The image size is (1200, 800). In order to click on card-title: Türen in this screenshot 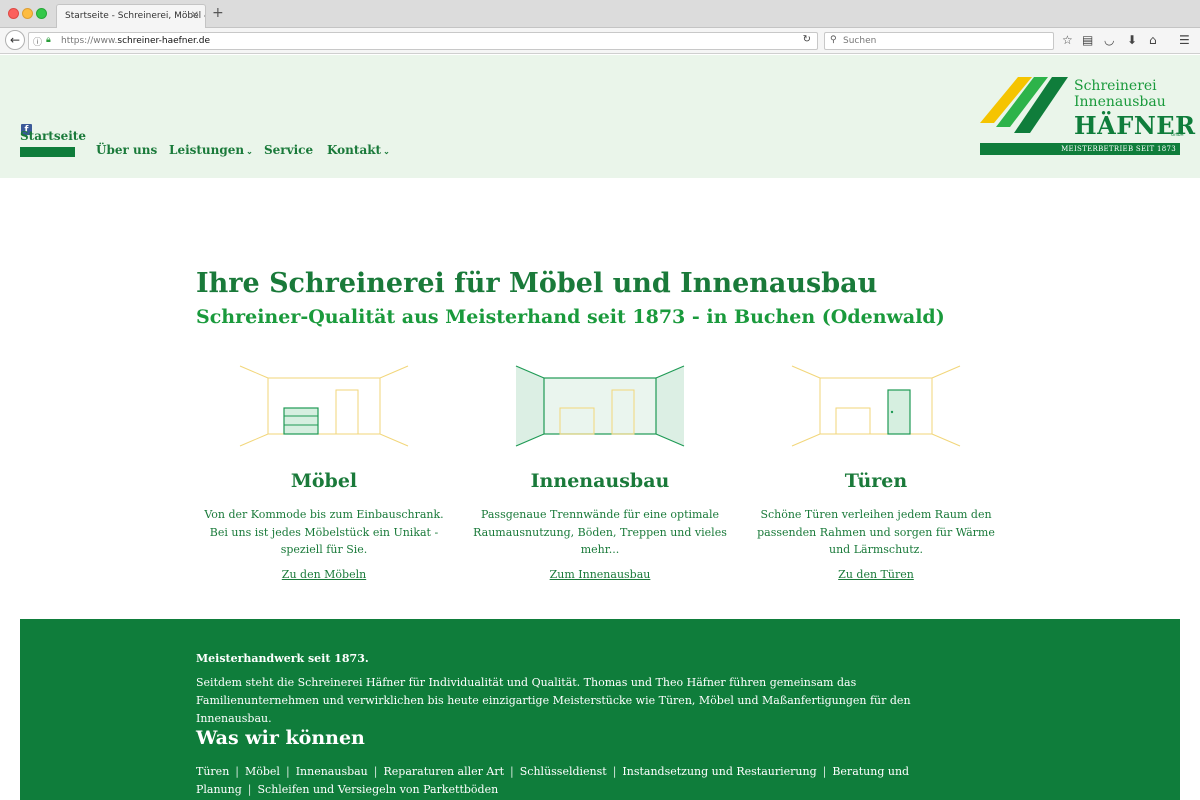, I will do `click(876, 481)`.